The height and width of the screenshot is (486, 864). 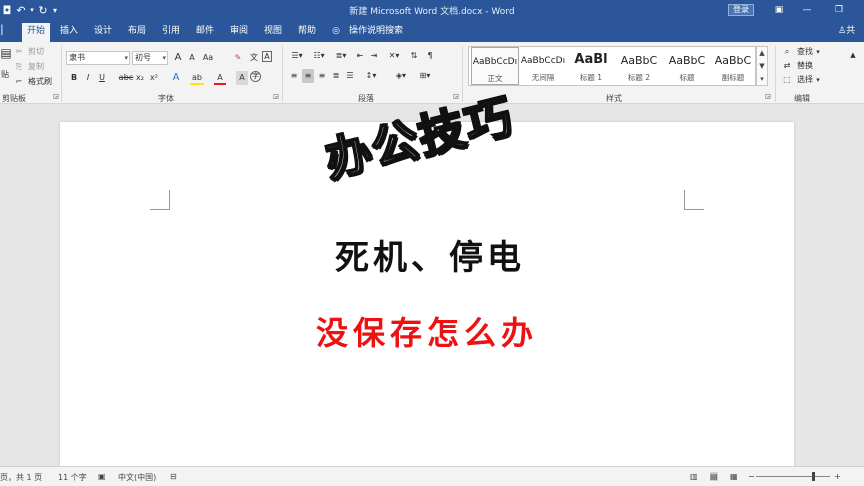 What do you see at coordinates (173, 476) in the screenshot?
I see `accessibility-icon: ⊟` at bounding box center [173, 476].